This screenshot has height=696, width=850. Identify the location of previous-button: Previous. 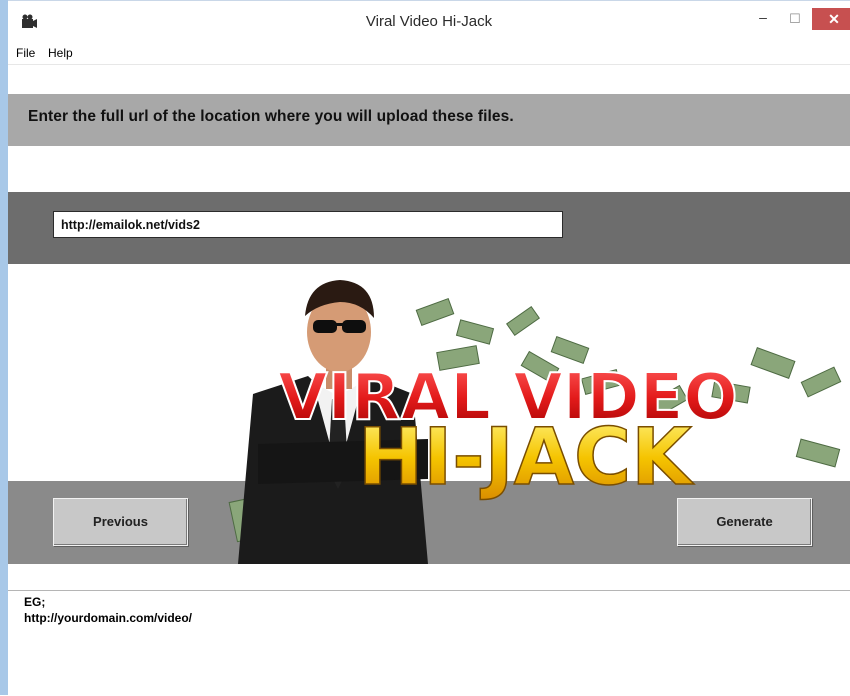
(120, 522).